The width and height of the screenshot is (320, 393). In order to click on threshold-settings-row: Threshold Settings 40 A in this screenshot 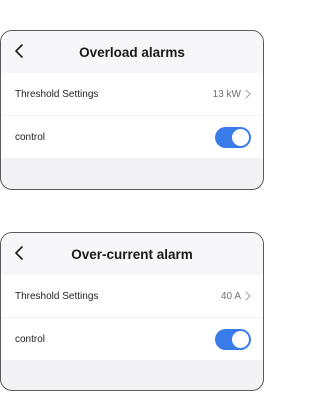, I will do `click(132, 296)`.